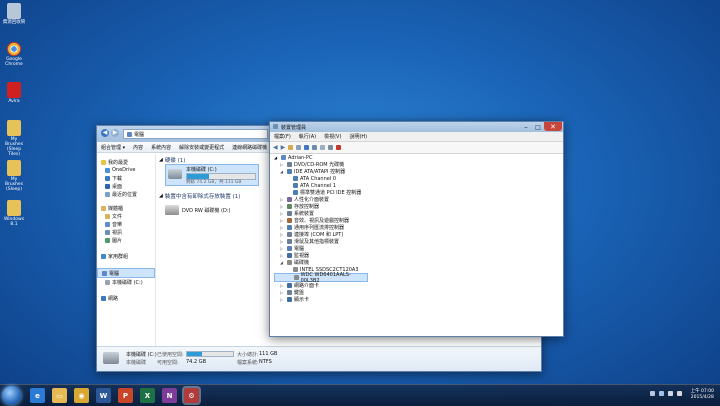 Image resolution: width=720 pixels, height=406 pixels. Describe the element at coordinates (169, 395) in the screenshot. I see `taskbar-onenote-button: N` at that location.